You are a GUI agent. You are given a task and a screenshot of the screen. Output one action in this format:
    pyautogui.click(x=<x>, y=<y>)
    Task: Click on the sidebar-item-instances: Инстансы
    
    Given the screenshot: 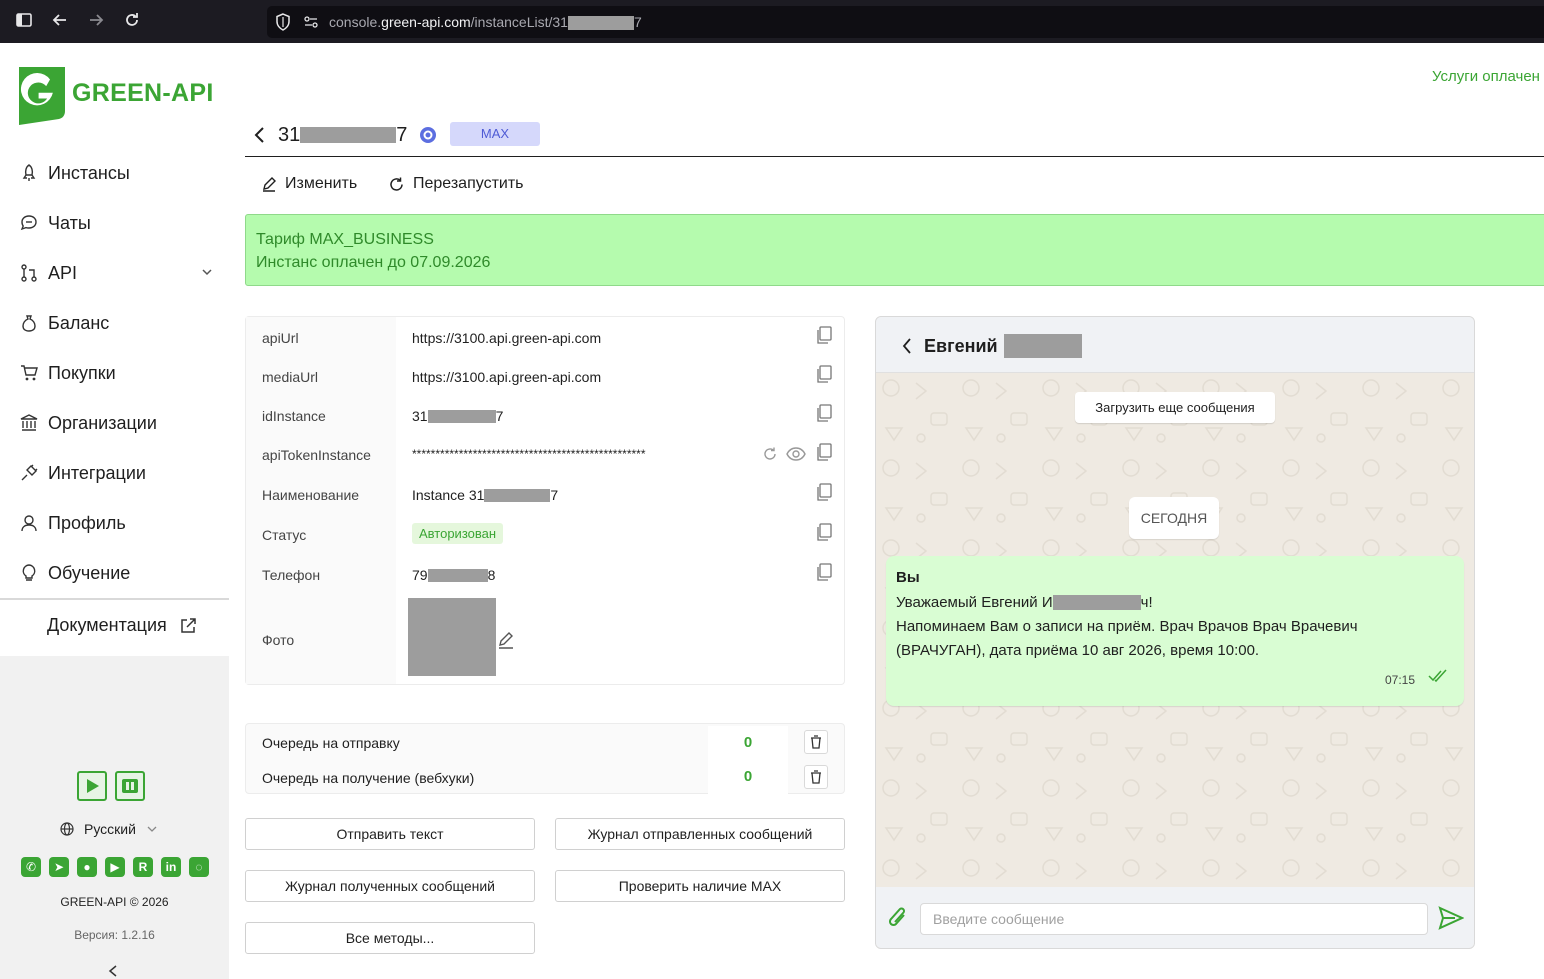 What is the action you would take?
    pyautogui.click(x=114, y=173)
    